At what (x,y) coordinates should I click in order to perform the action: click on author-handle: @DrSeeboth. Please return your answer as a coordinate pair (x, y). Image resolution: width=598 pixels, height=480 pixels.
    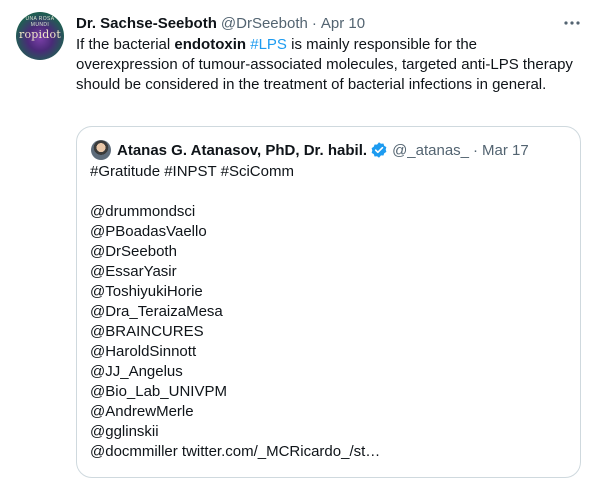
    Looking at the image, I should click on (264, 23).